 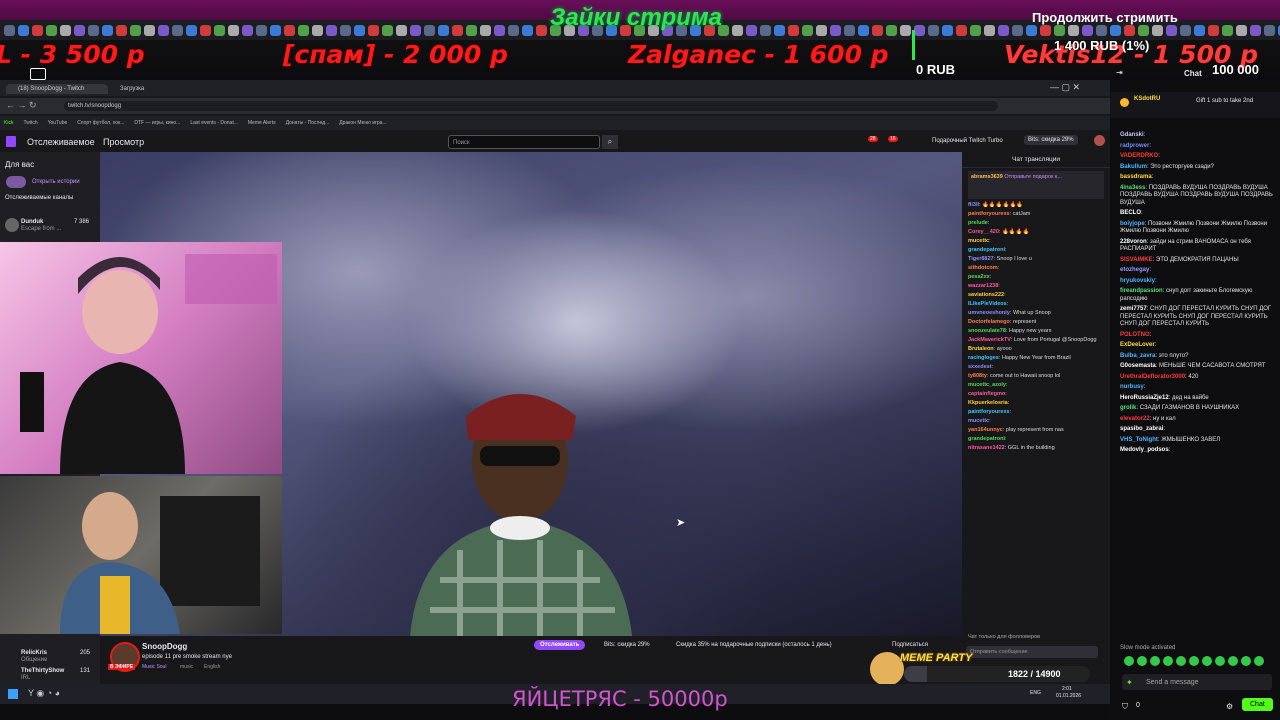 What do you see at coordinates (1132, 387) in the screenshot?
I see `chat-username: nurbusy` at bounding box center [1132, 387].